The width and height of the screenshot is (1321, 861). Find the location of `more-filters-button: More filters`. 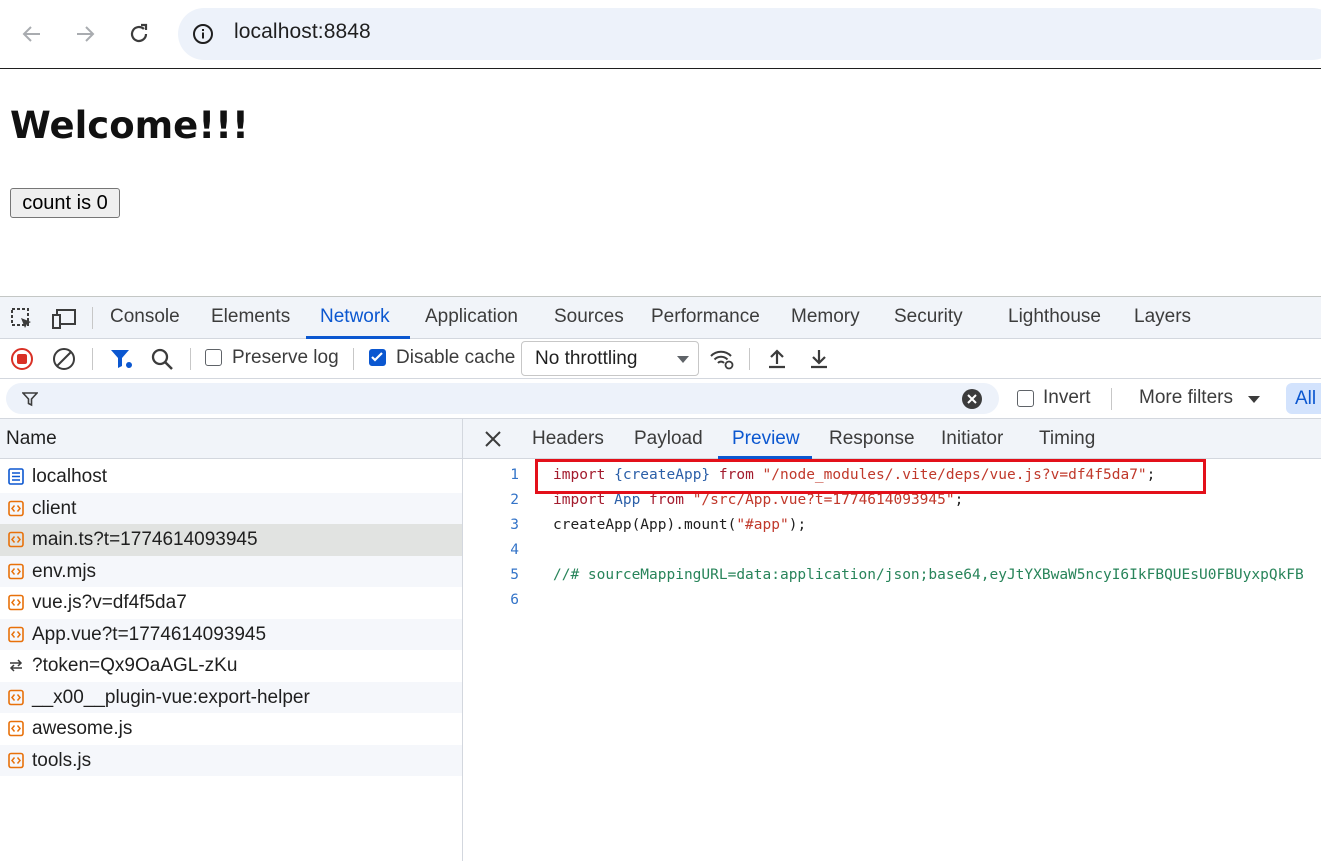

more-filters-button: More filters is located at coordinates (1186, 398).